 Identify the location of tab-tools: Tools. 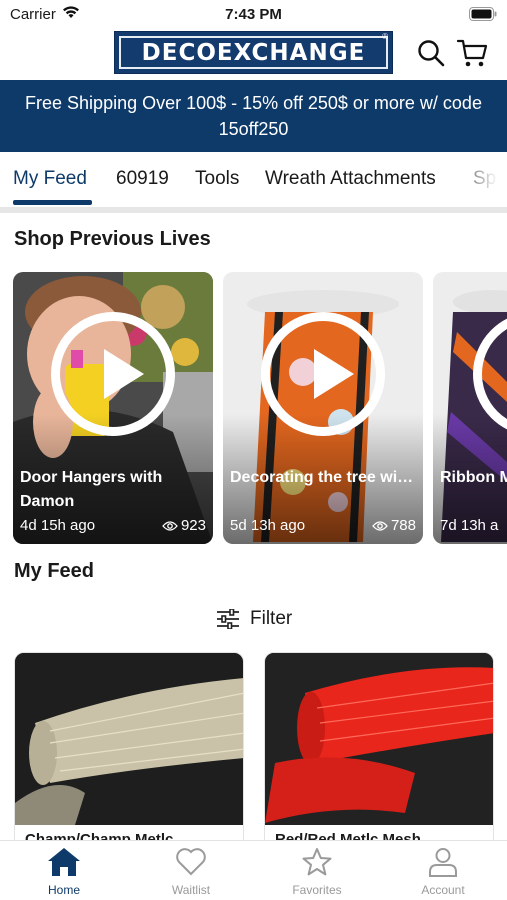
(217, 179).